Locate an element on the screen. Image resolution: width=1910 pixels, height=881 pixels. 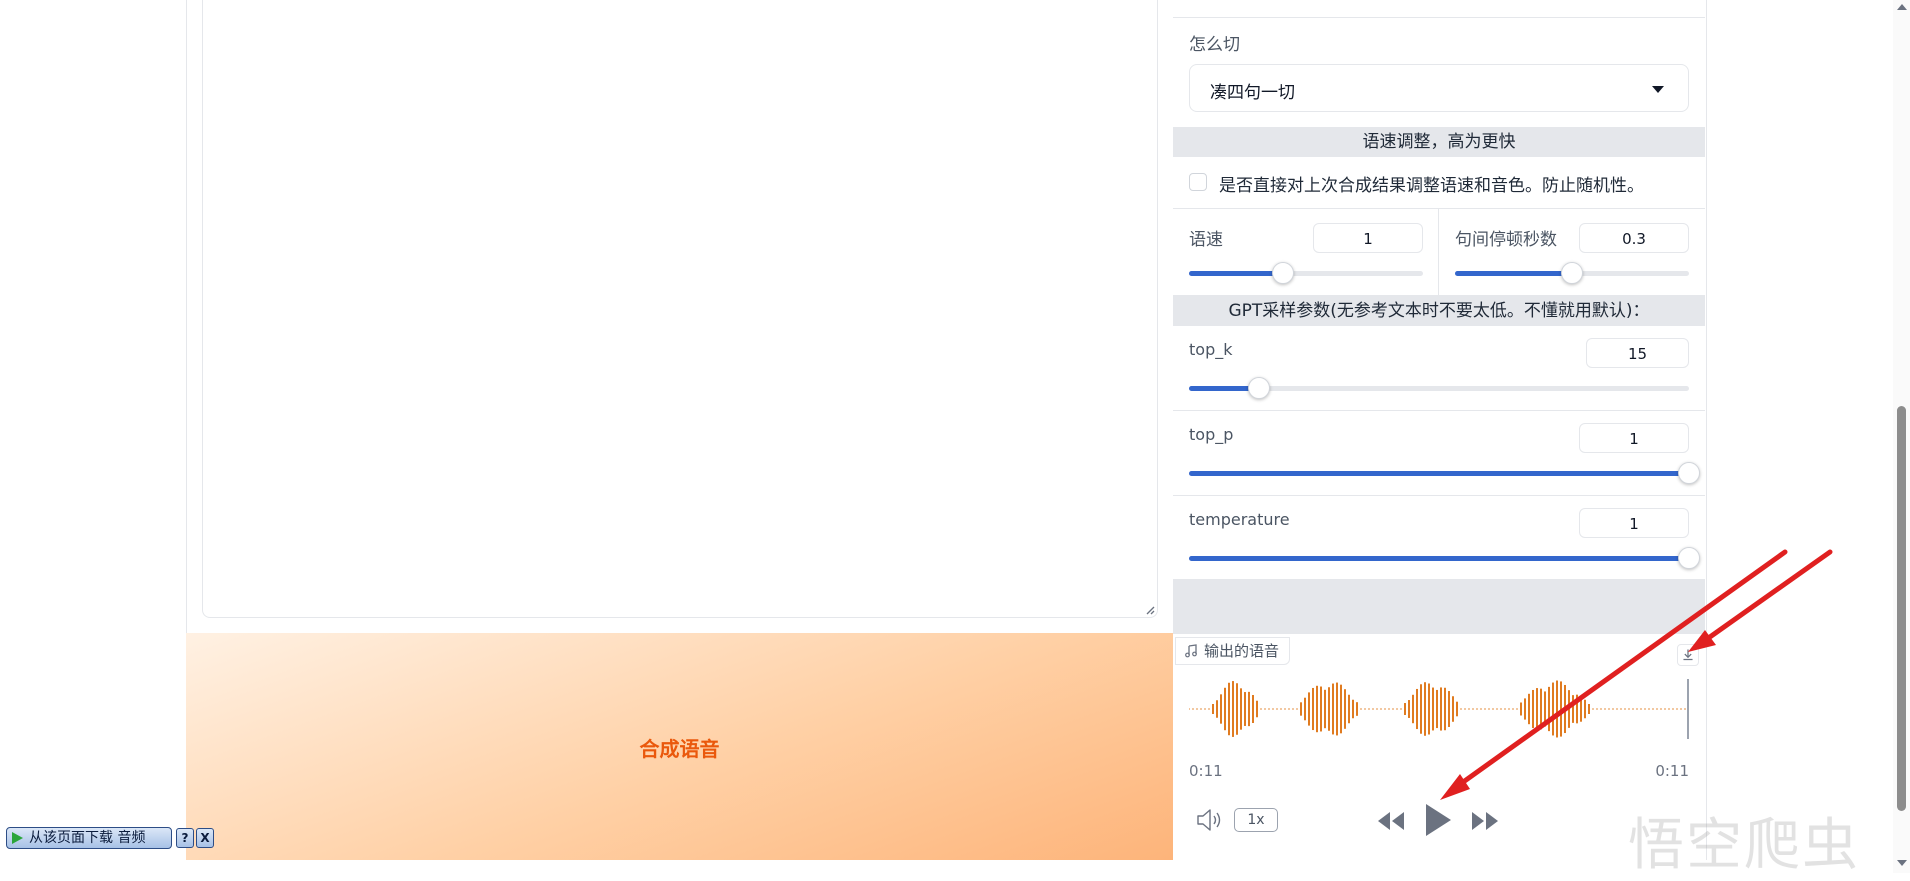
scrollbar-thumb is located at coordinates (1901, 608).